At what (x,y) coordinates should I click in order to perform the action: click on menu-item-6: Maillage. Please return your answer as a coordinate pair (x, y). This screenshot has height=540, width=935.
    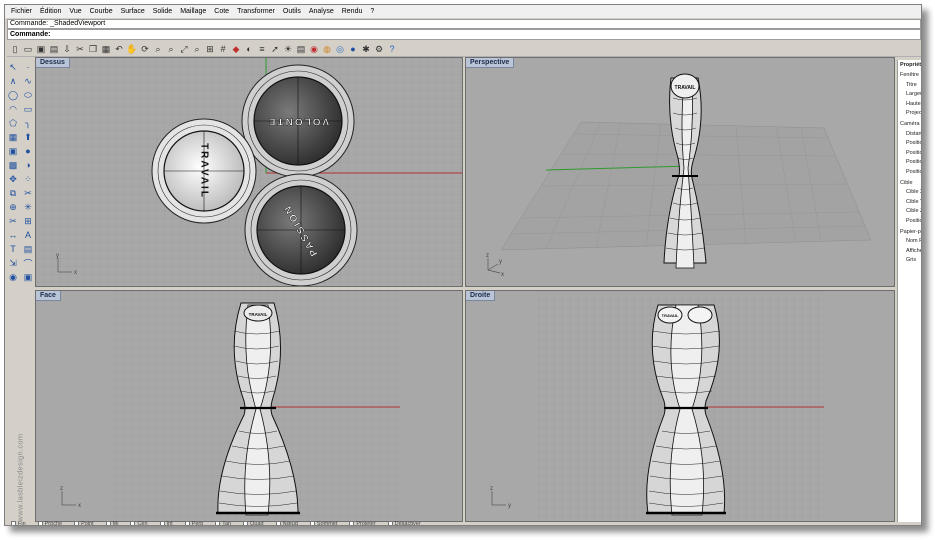
    Looking at the image, I should click on (193, 11).